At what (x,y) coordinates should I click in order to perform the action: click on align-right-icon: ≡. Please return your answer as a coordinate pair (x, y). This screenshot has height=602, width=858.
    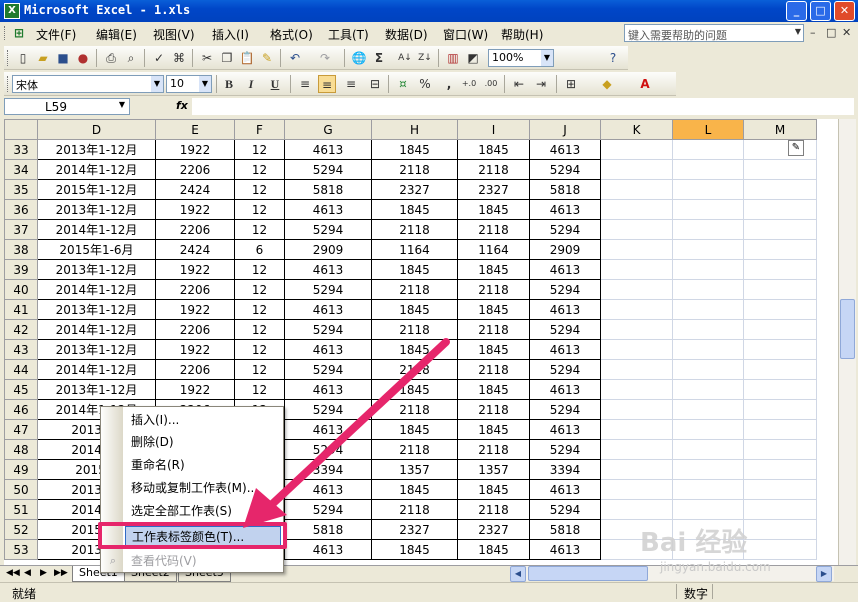
    Looking at the image, I should click on (351, 84).